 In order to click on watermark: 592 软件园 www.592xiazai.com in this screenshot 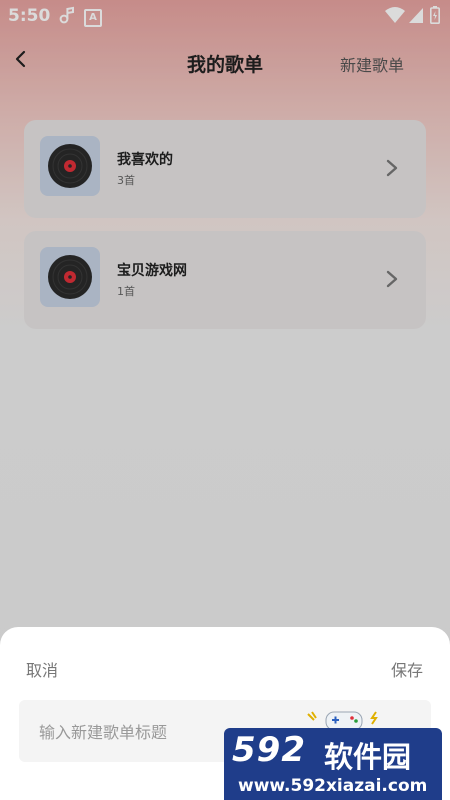, I will do `click(333, 764)`.